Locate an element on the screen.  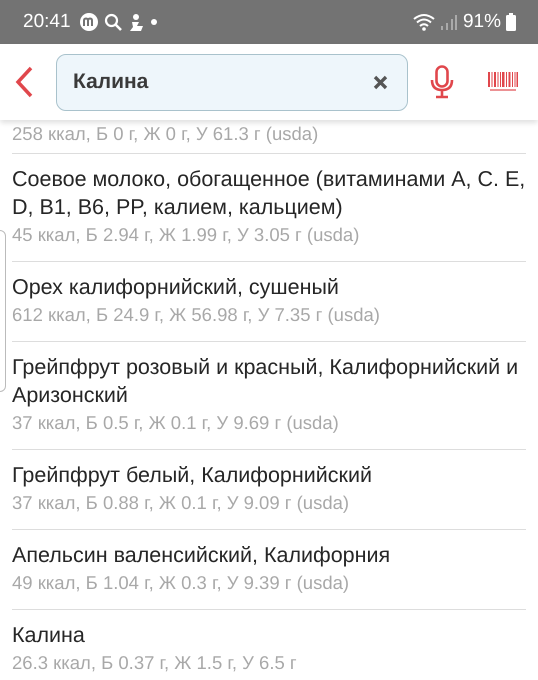
food-name: Орех калифорнийский, сушеный is located at coordinates (176, 287).